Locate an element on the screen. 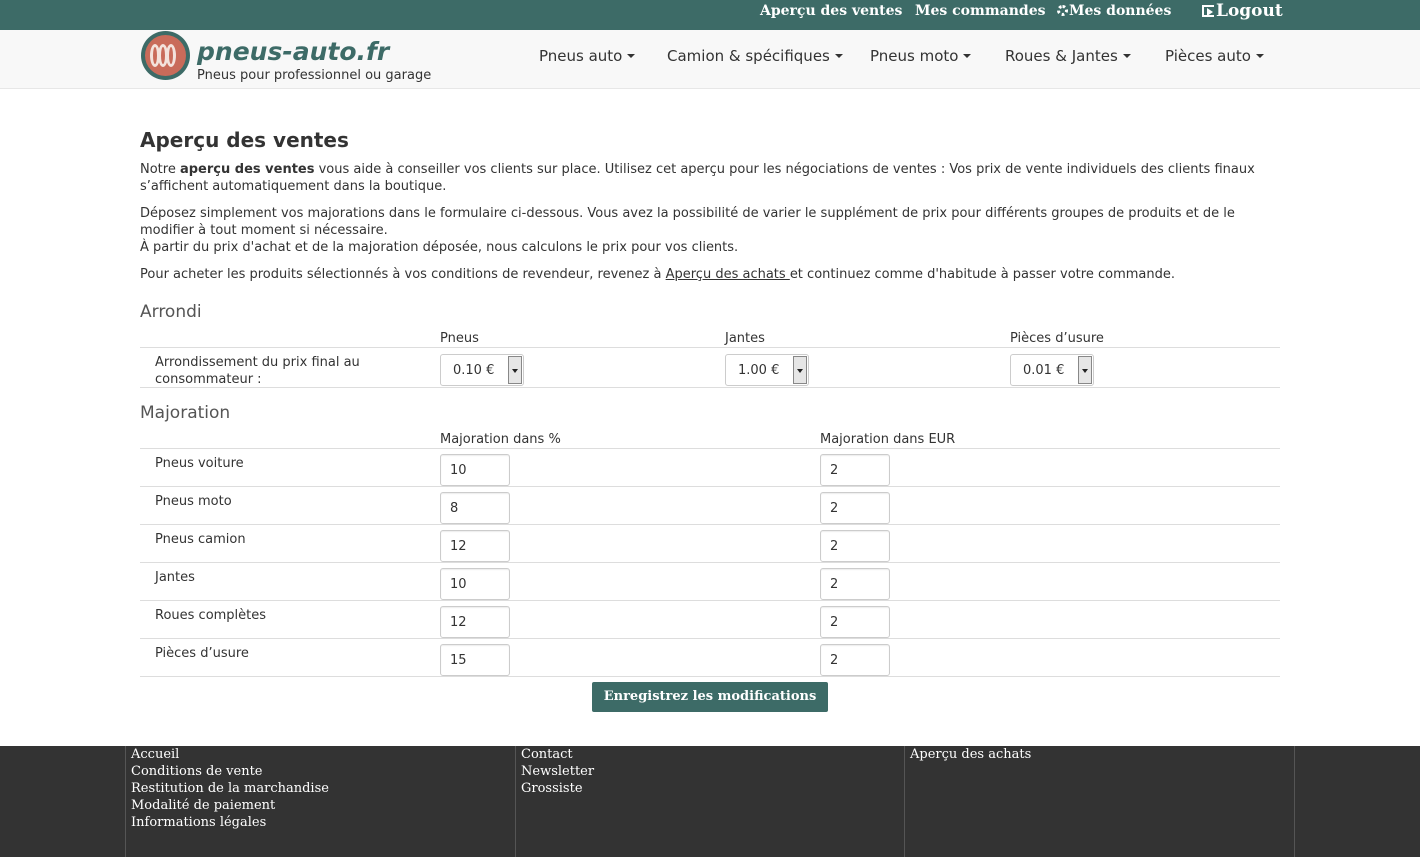 The height and width of the screenshot is (857, 1420). footer-column: Contact Newsletter Grossiste is located at coordinates (709, 801).